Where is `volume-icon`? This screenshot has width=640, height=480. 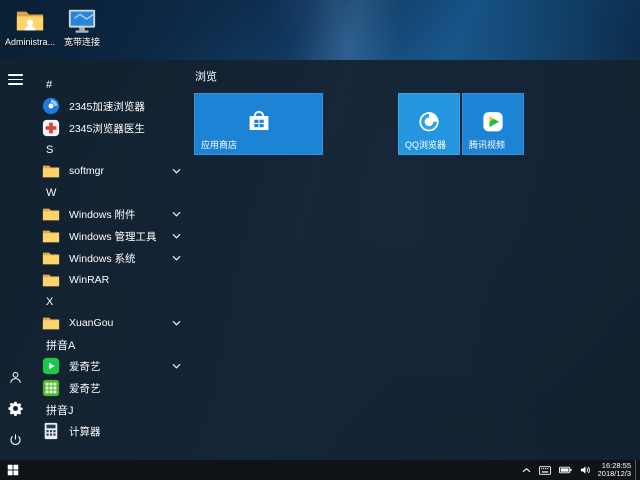 volume-icon is located at coordinates (585, 470).